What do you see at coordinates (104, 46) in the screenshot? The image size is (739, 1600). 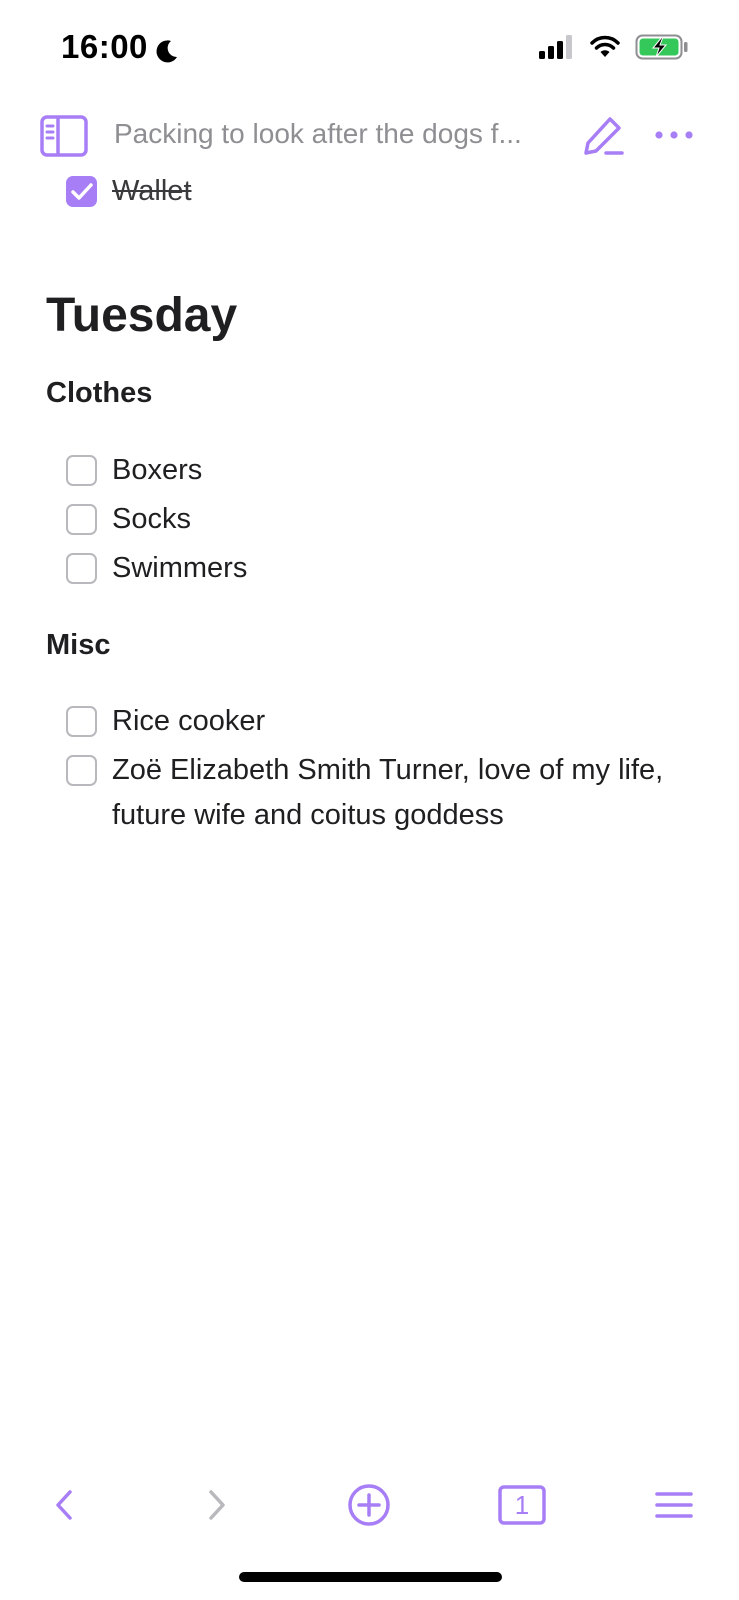 I see `time-label: 16:00` at bounding box center [104, 46].